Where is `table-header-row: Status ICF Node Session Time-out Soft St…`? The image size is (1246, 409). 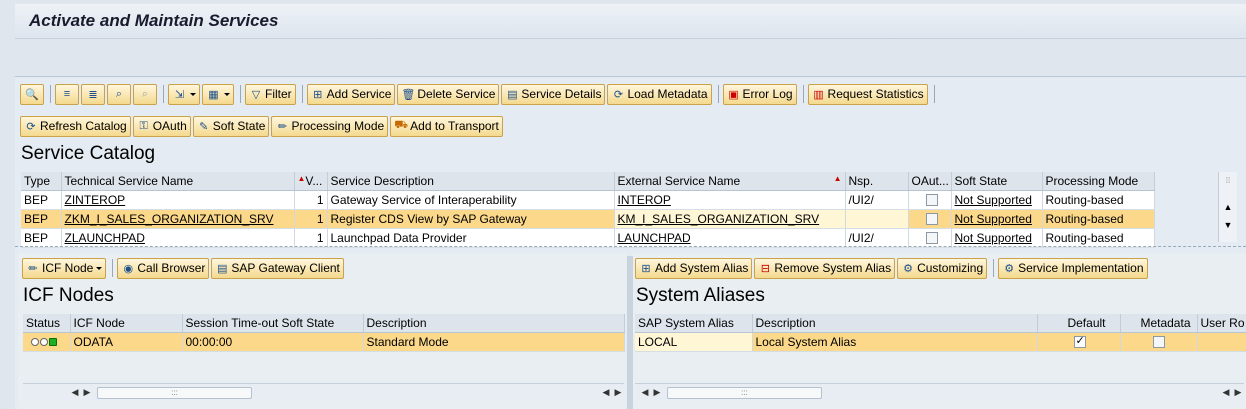 table-header-row: Status ICF Node Session Time-out Soft St… is located at coordinates (324, 323).